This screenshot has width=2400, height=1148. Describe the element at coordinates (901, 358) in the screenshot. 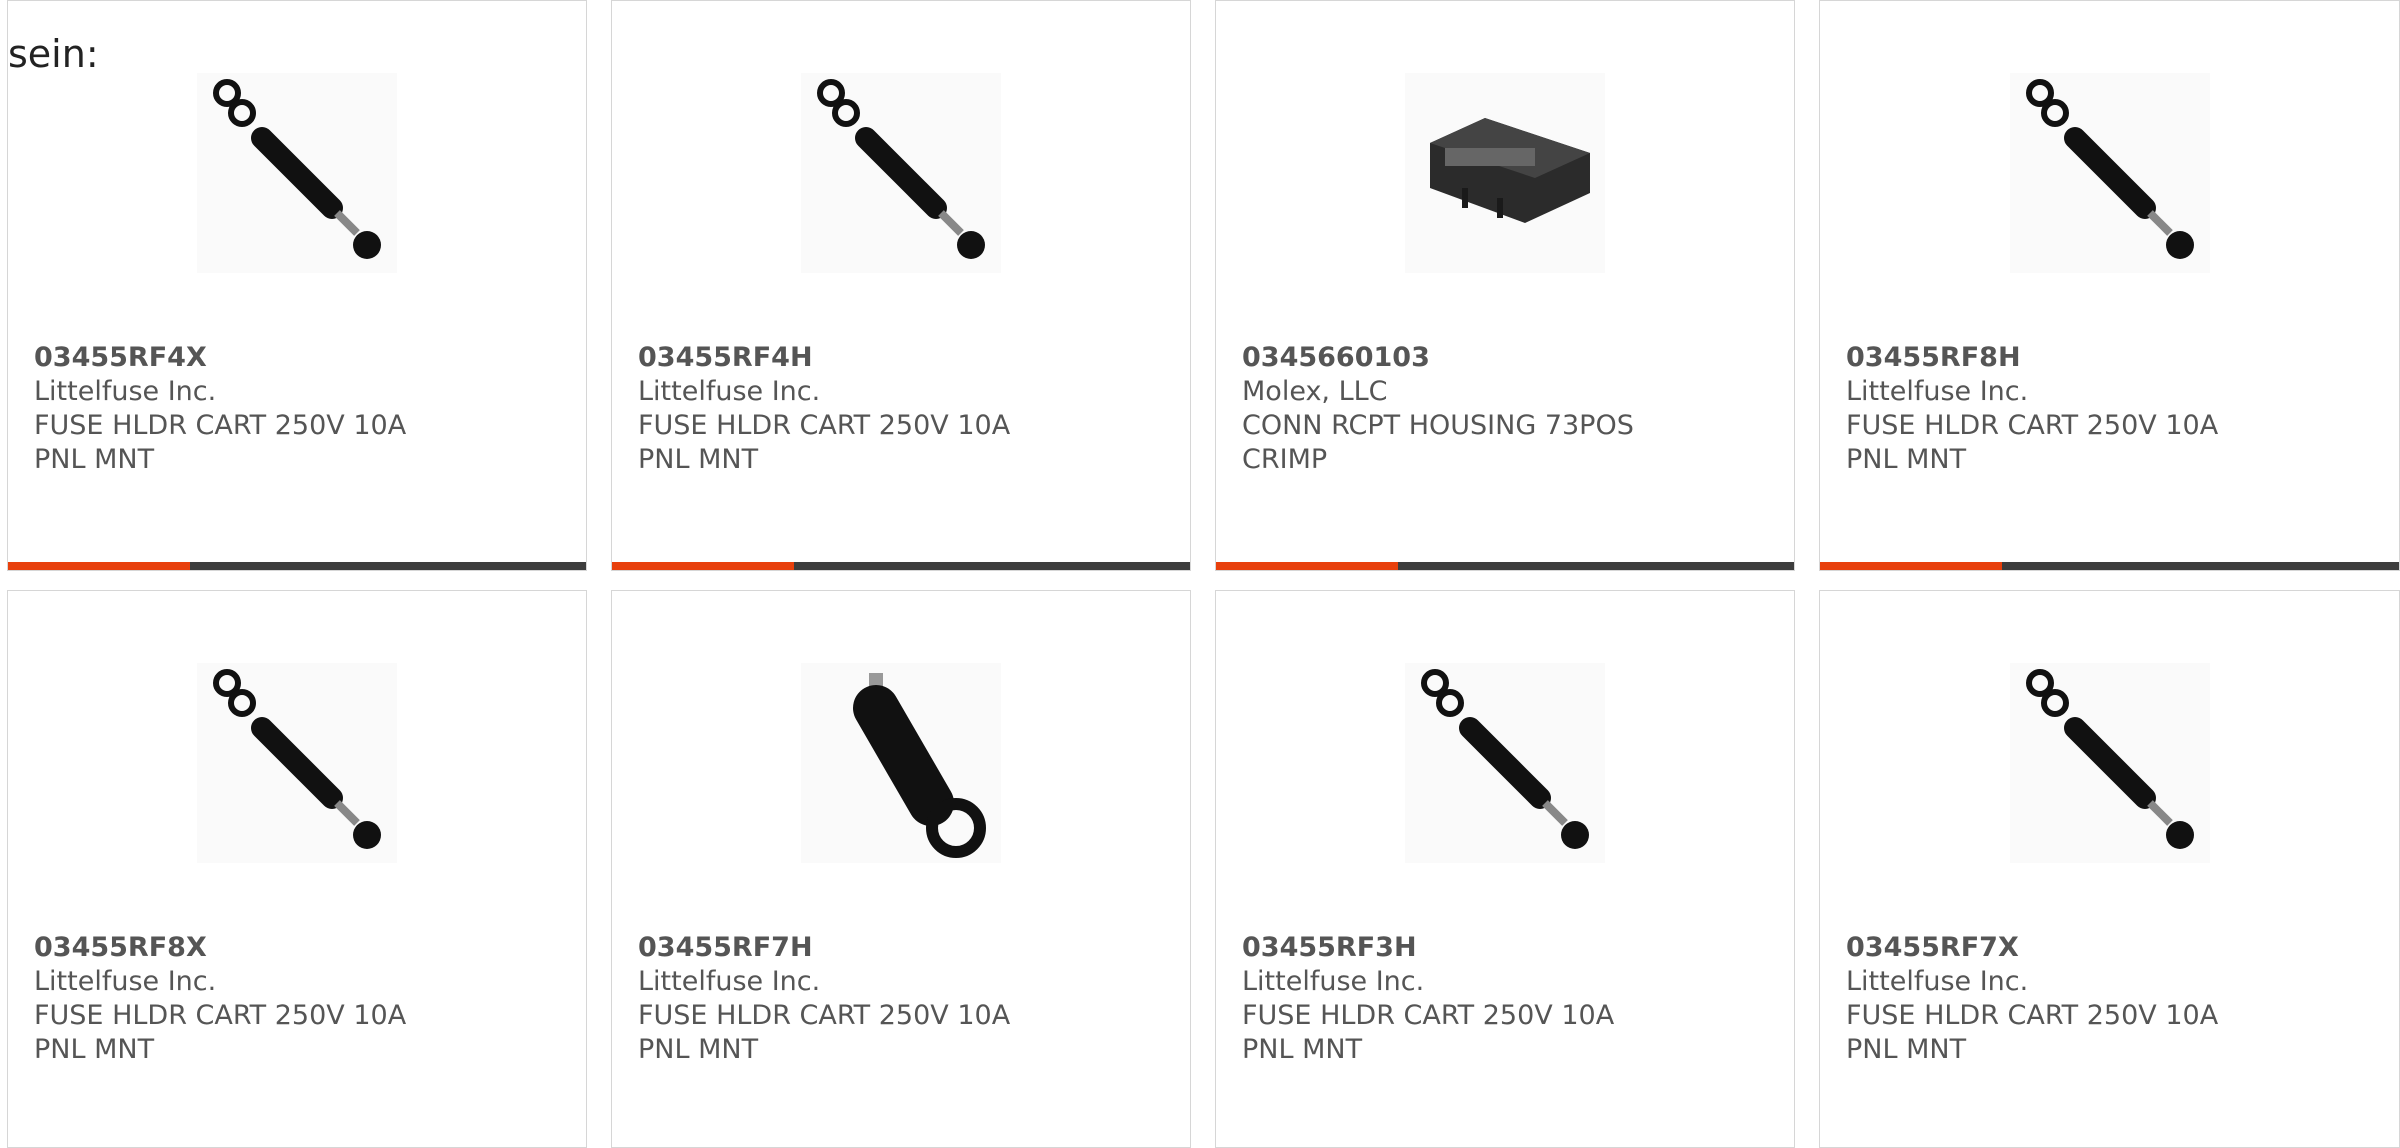

I see `part-number: 03455RF4H` at that location.